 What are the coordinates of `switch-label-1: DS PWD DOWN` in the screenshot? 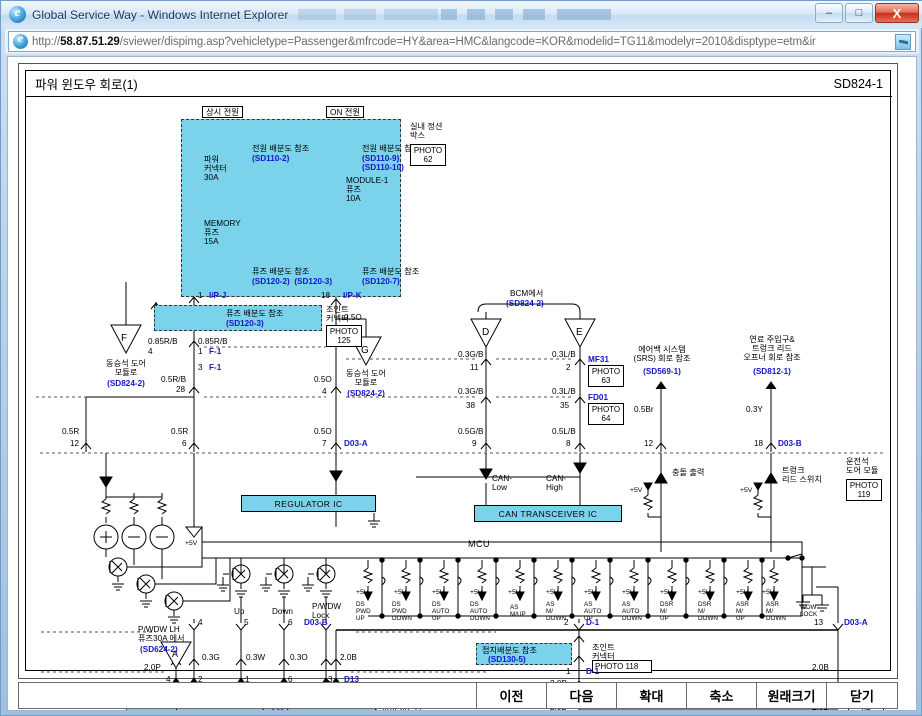 It's located at (402, 612).